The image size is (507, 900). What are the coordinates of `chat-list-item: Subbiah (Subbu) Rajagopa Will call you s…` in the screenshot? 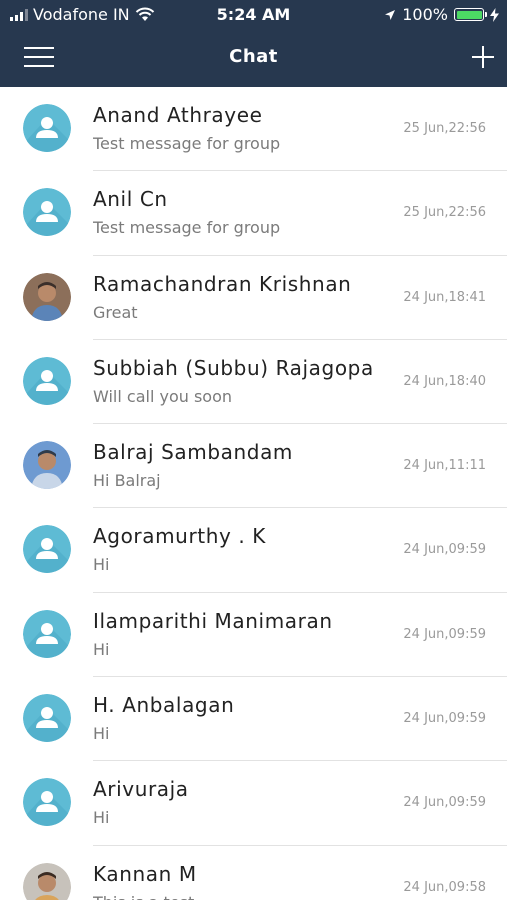 It's located at (253, 382).